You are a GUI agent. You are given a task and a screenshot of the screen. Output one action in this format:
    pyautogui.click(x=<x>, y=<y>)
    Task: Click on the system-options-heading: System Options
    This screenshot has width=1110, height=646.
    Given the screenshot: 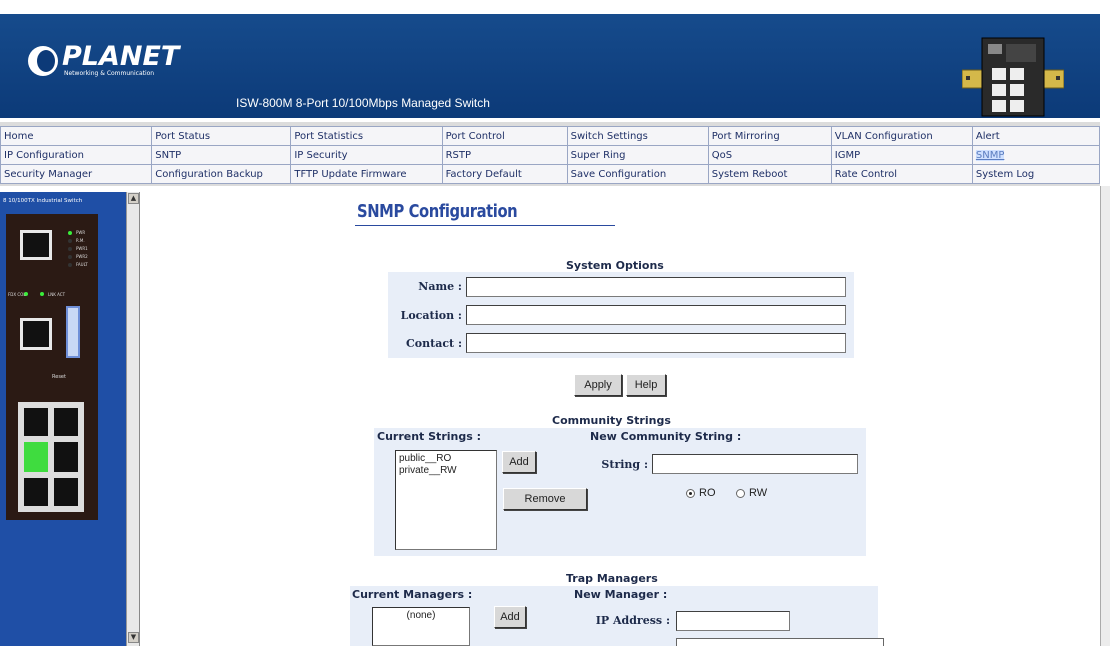 What is the action you would take?
    pyautogui.click(x=615, y=265)
    